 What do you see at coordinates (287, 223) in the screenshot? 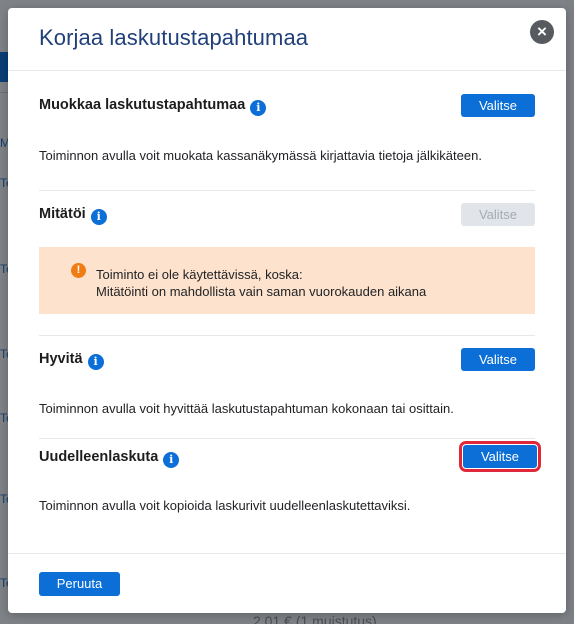
I see `section-void: Mitätöi i Valitse` at bounding box center [287, 223].